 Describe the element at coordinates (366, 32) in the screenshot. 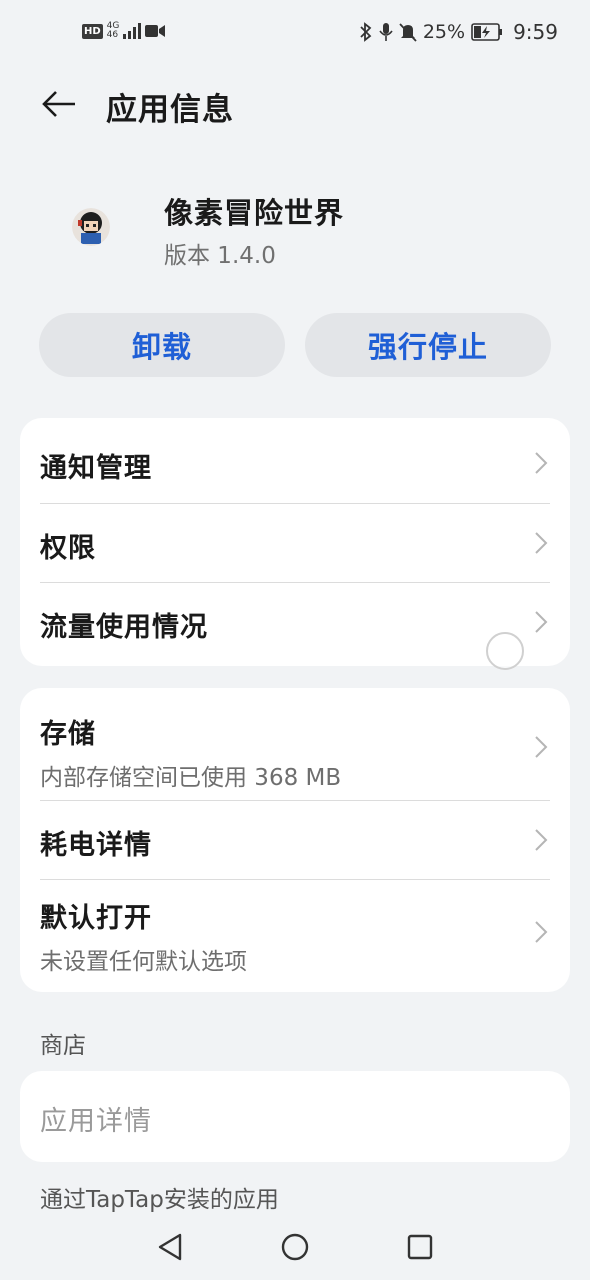

I see `bluetooth-icon` at that location.